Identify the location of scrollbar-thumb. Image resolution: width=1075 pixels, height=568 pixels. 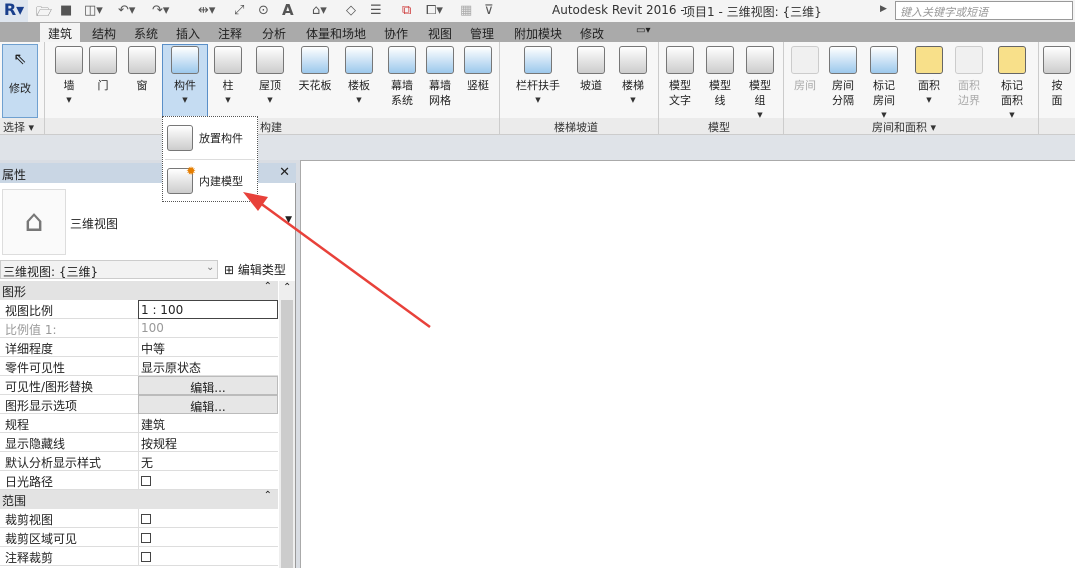
(287, 434).